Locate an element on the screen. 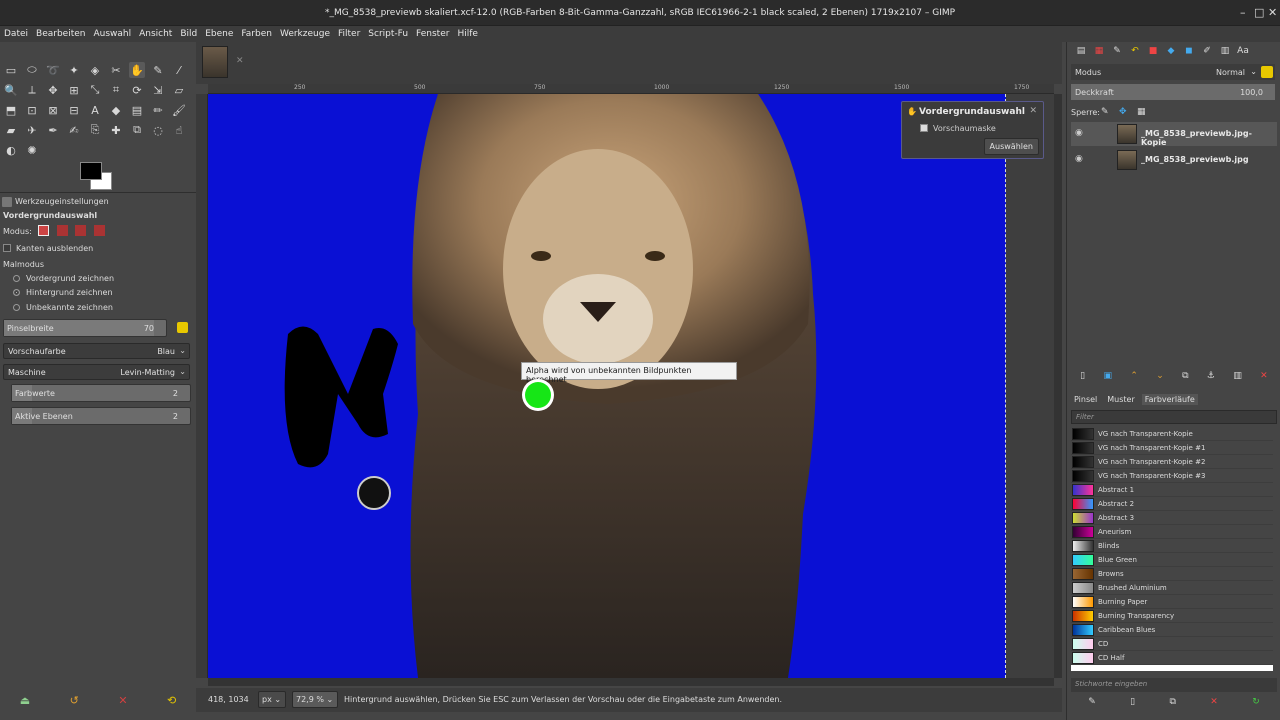 This screenshot has height=720, width=1280. measure-icon: ⟂ is located at coordinates (32, 90).